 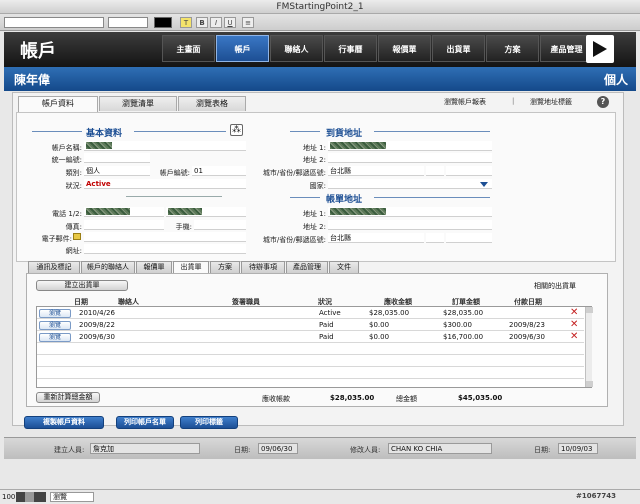 What do you see at coordinates (317, 186) in the screenshot?
I see `ship-country-label: 國家:` at bounding box center [317, 186].